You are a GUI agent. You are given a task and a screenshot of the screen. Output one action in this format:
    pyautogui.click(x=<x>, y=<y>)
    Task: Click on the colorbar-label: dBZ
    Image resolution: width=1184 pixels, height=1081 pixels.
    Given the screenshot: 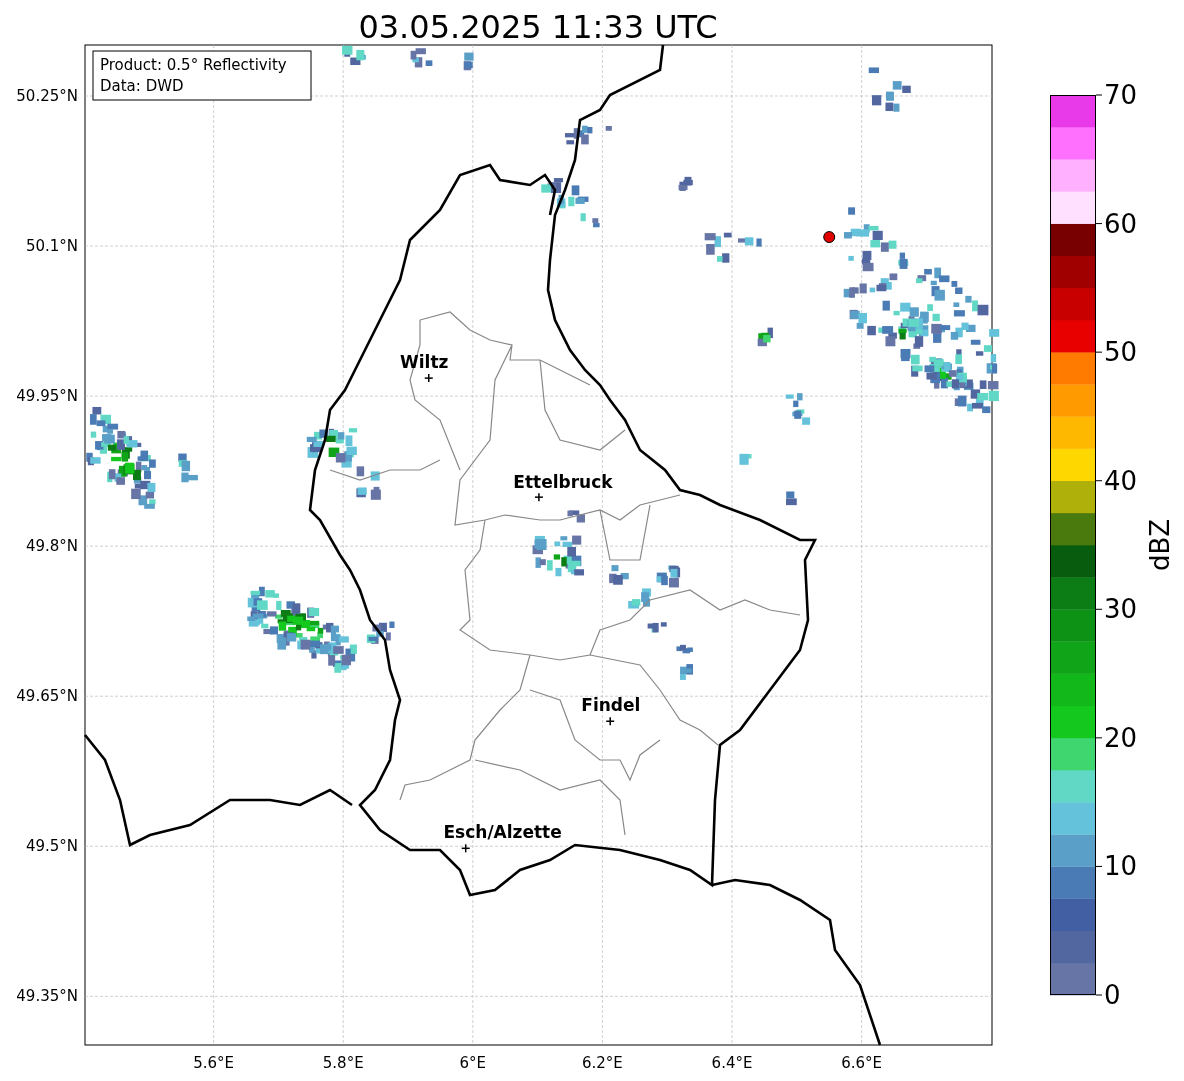 What is the action you would take?
    pyautogui.click(x=1160, y=545)
    